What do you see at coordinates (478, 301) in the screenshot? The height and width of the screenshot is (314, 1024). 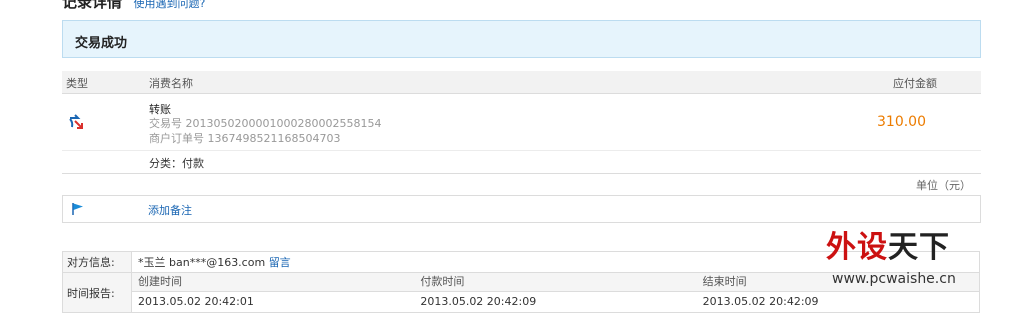 I see `time-value-paid: 2013.05.02 20:42:09` at bounding box center [478, 301].